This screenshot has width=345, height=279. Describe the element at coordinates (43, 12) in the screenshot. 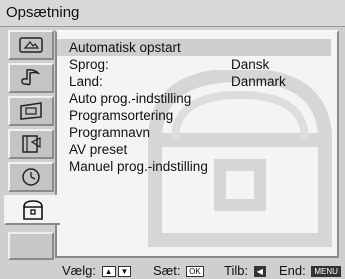

I see `menu-title: Opsætning` at that location.